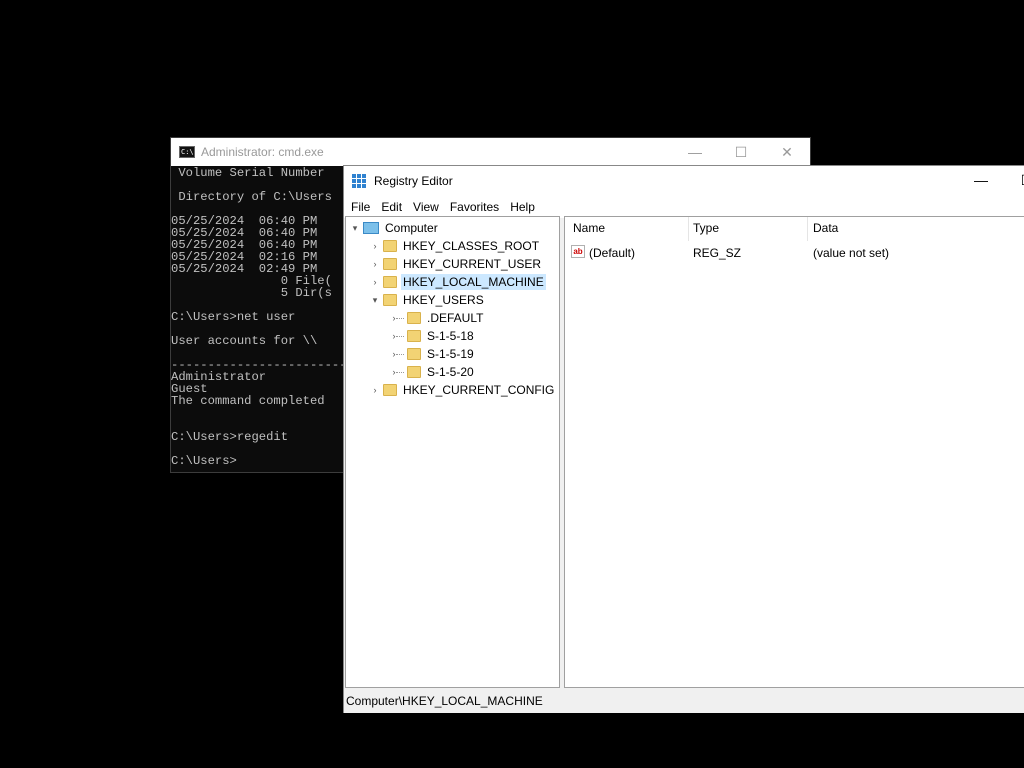 This screenshot has height=768, width=1024. What do you see at coordinates (851, 253) in the screenshot?
I see `value-data: (value not set)` at bounding box center [851, 253].